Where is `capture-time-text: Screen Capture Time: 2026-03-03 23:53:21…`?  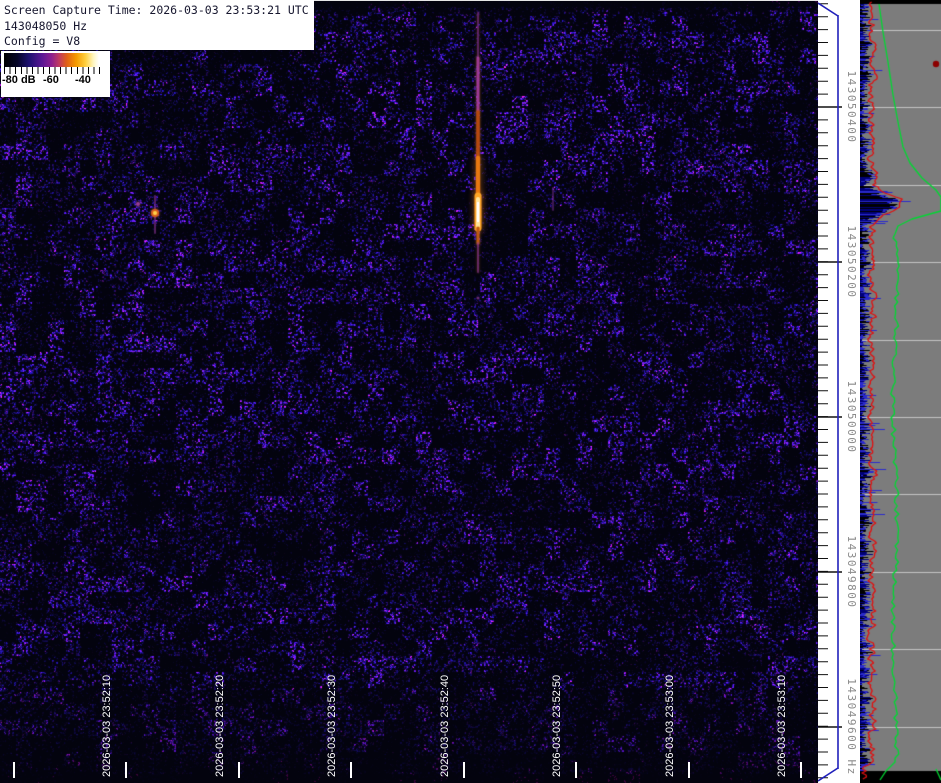
capture-time-text: Screen Capture Time: 2026-03-03 23:53:21… is located at coordinates (156, 10).